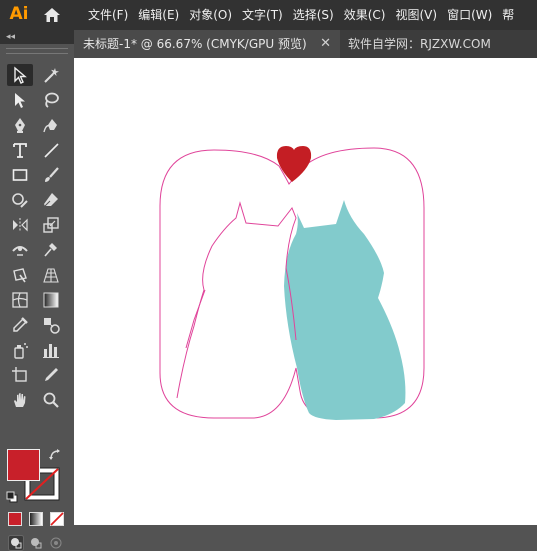  I want to click on width-tool, so click(20, 250).